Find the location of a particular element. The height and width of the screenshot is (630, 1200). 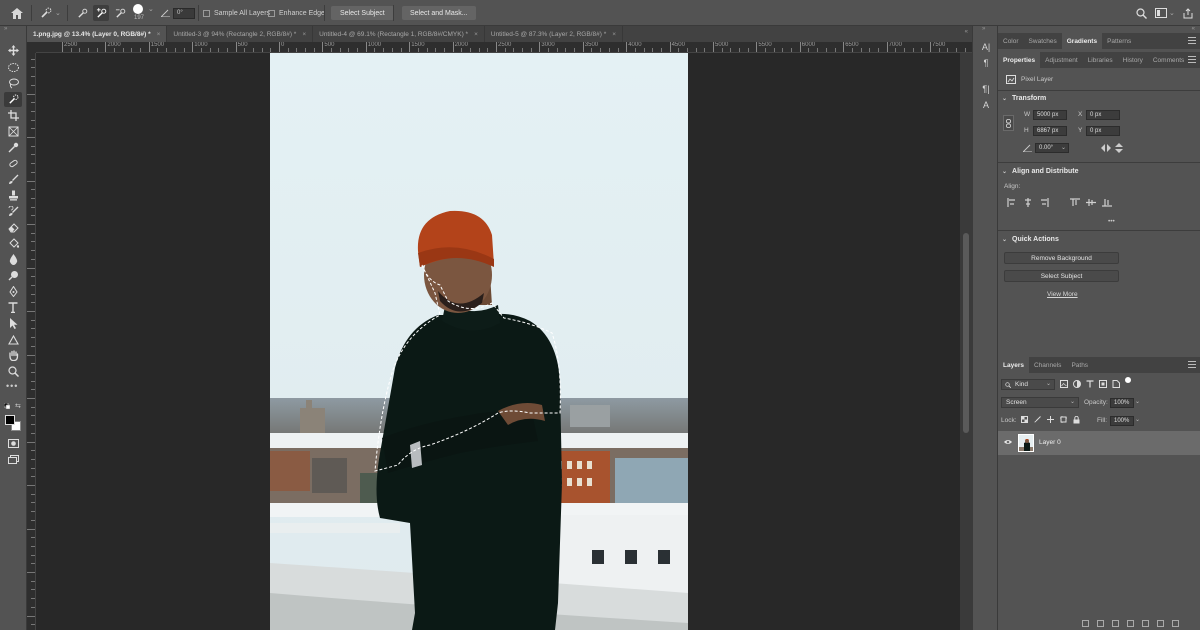

home-button is located at coordinates (17, 13).